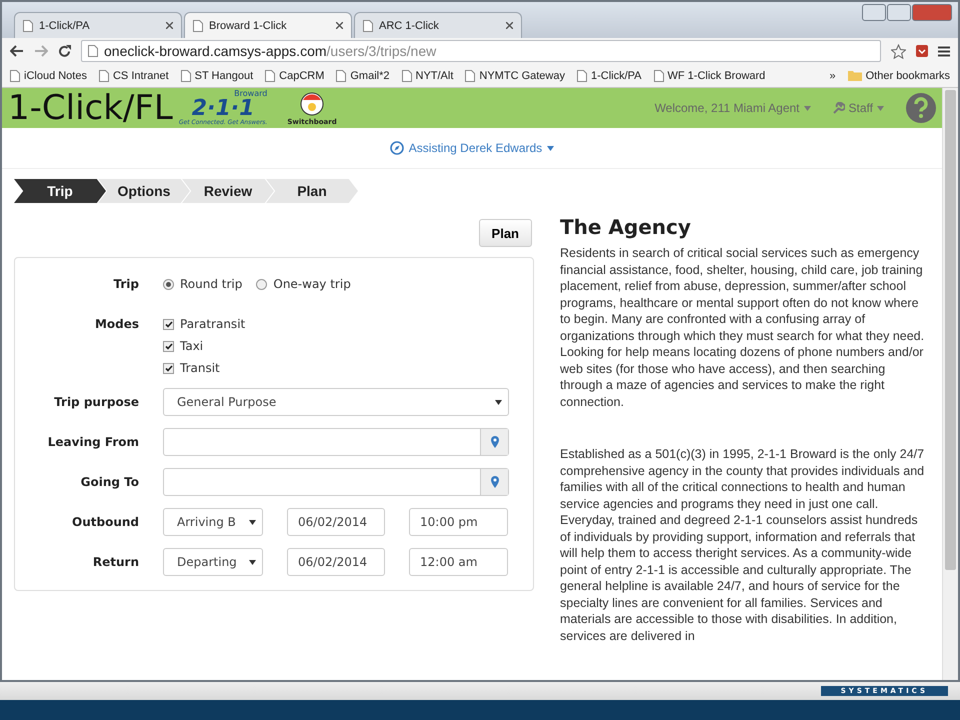 The height and width of the screenshot is (720, 960). I want to click on logo-text: Broward, so click(251, 94).